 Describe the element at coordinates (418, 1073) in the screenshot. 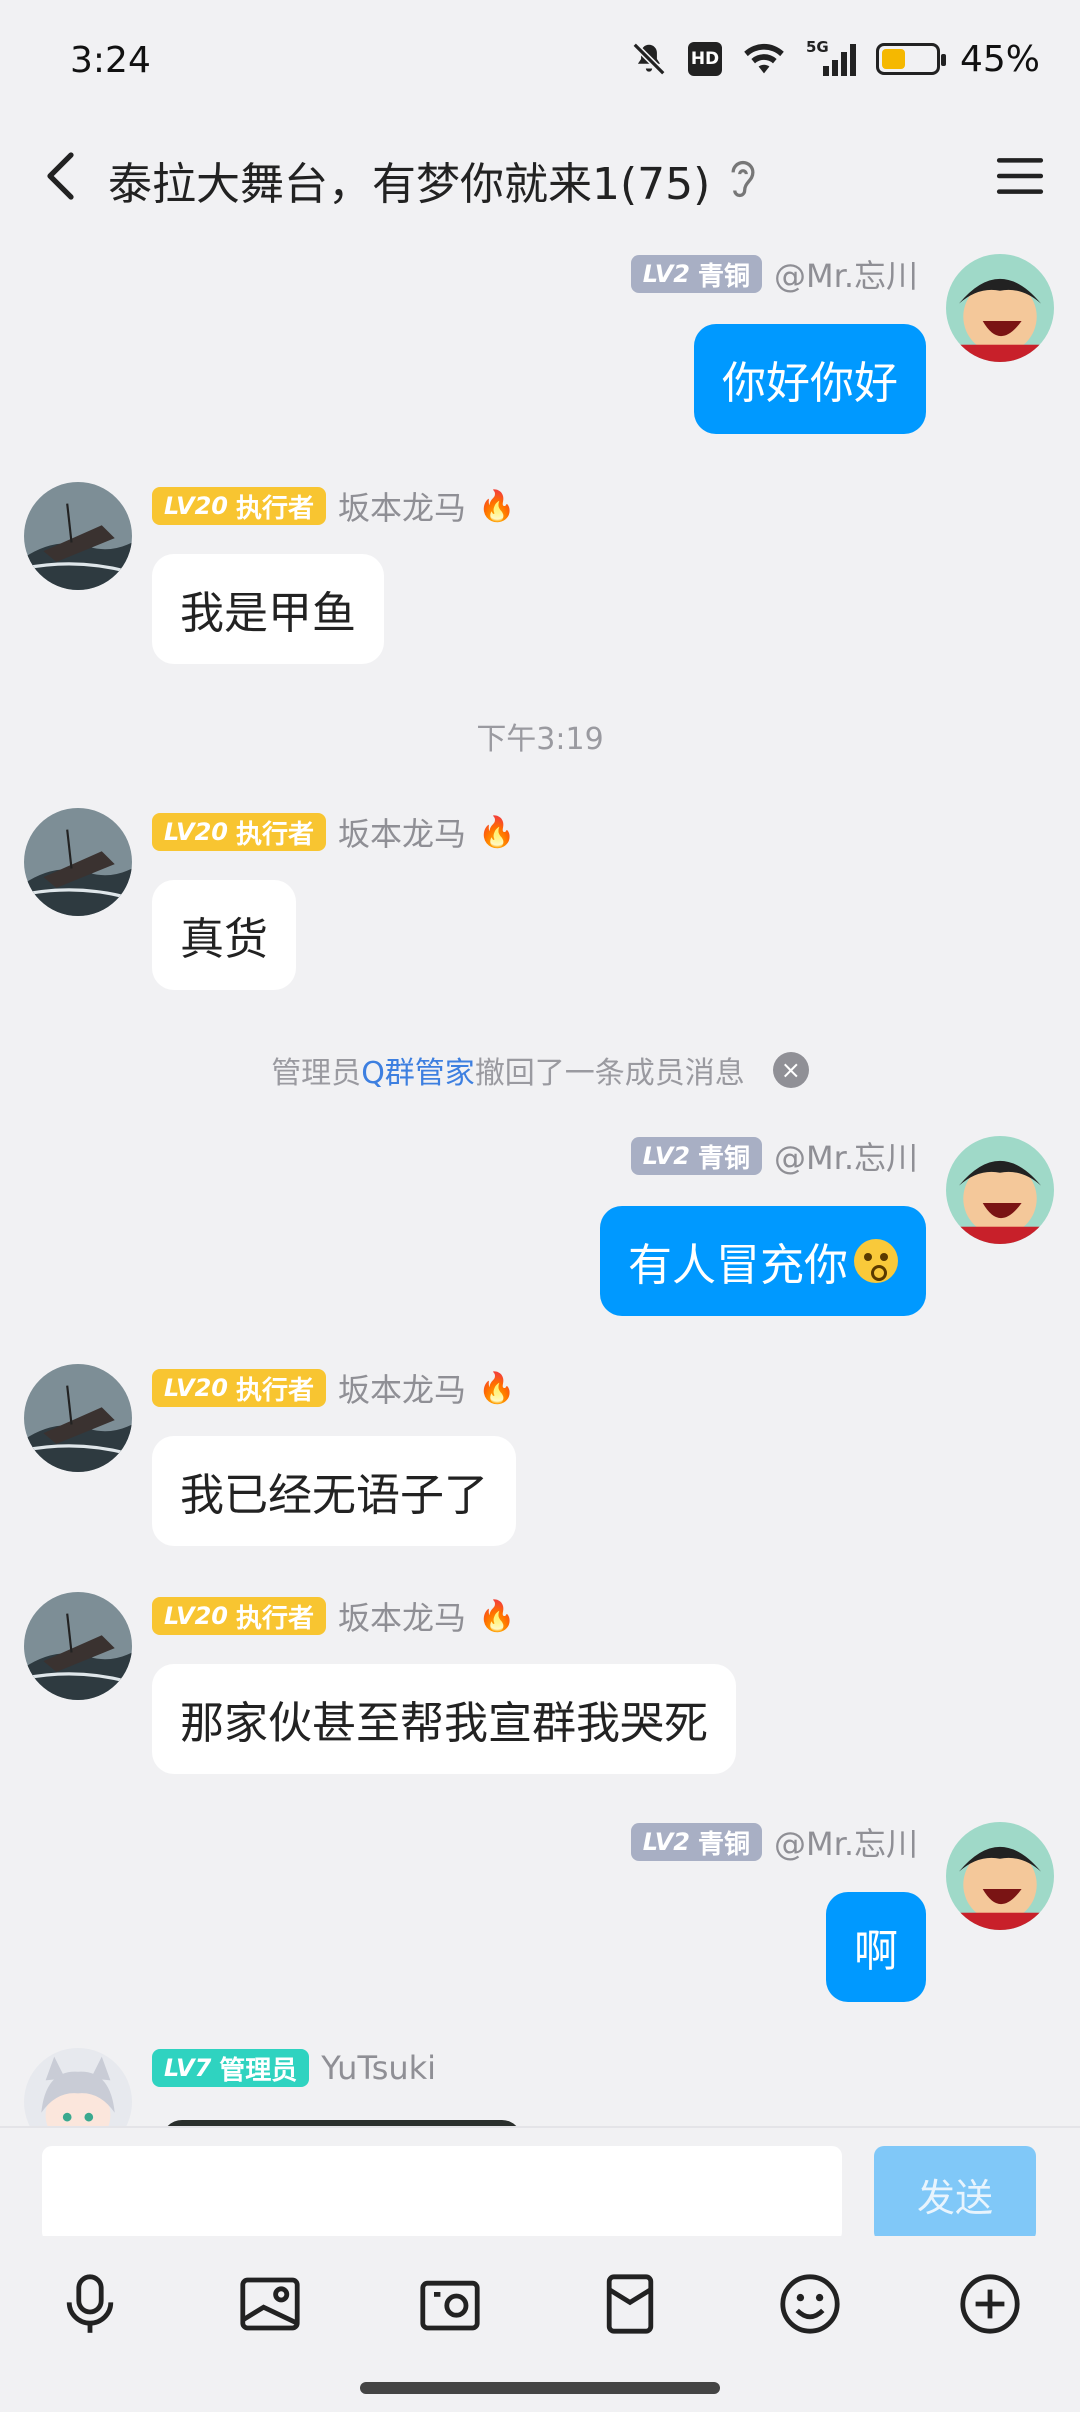

I see `admin-link: Q群管家` at that location.